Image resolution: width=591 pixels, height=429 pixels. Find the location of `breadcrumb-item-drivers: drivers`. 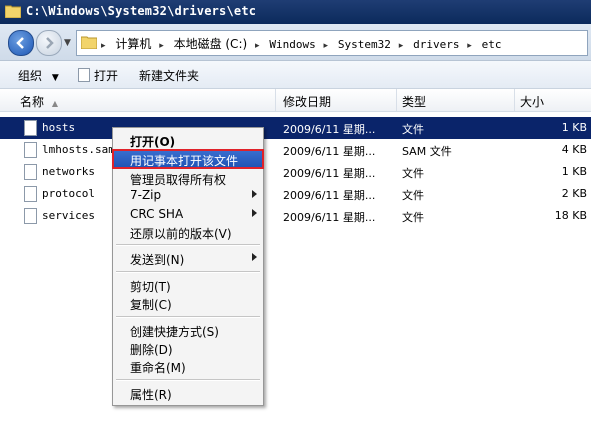

breadcrumb-item-drivers: drivers is located at coordinates (436, 44).